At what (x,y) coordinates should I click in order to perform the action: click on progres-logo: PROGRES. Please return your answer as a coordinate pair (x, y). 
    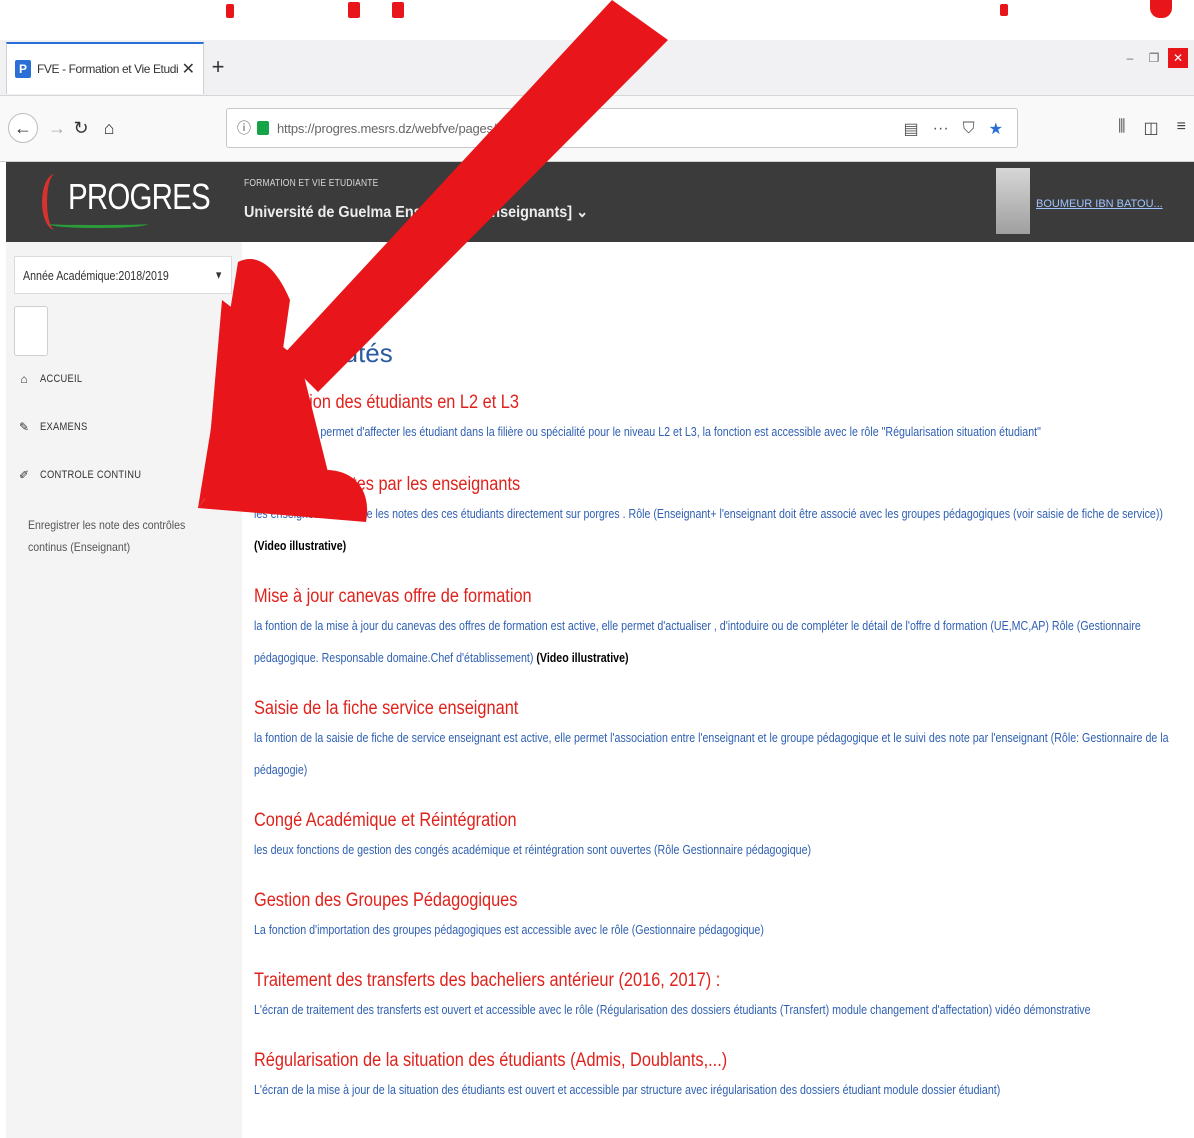
    Looking at the image, I should click on (126, 201).